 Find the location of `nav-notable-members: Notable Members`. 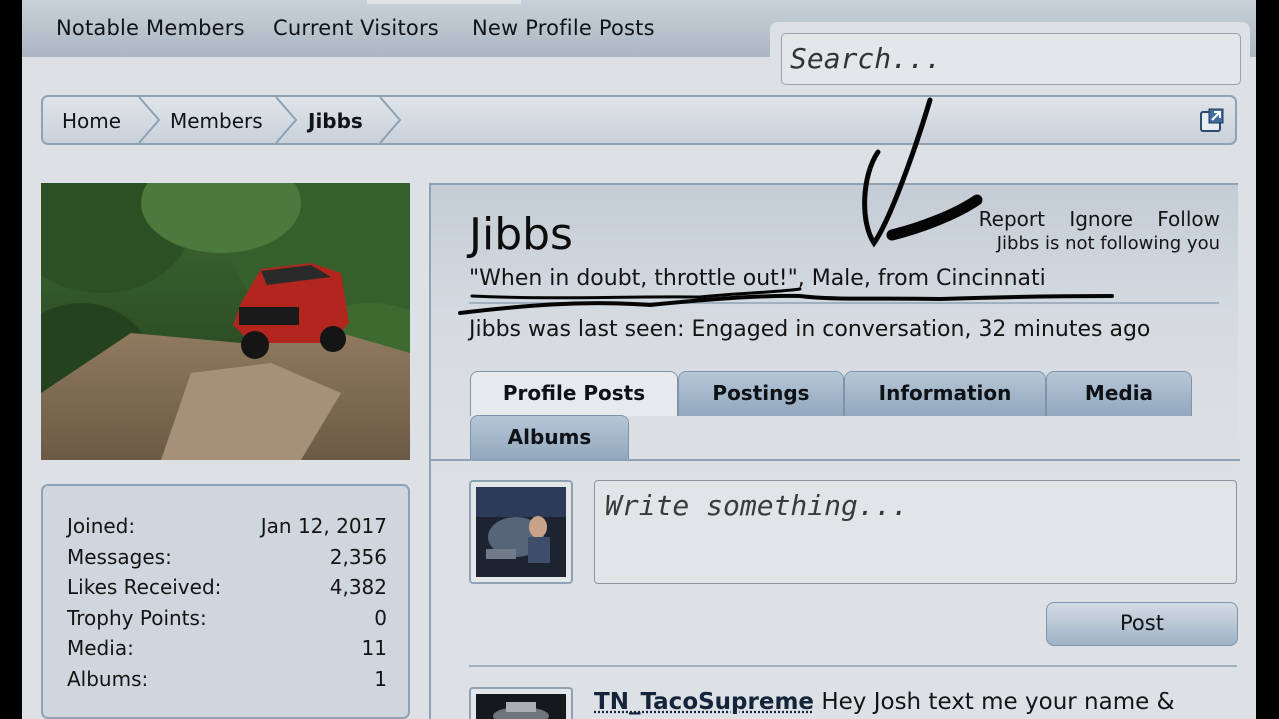

nav-notable-members: Notable Members is located at coordinates (150, 28).